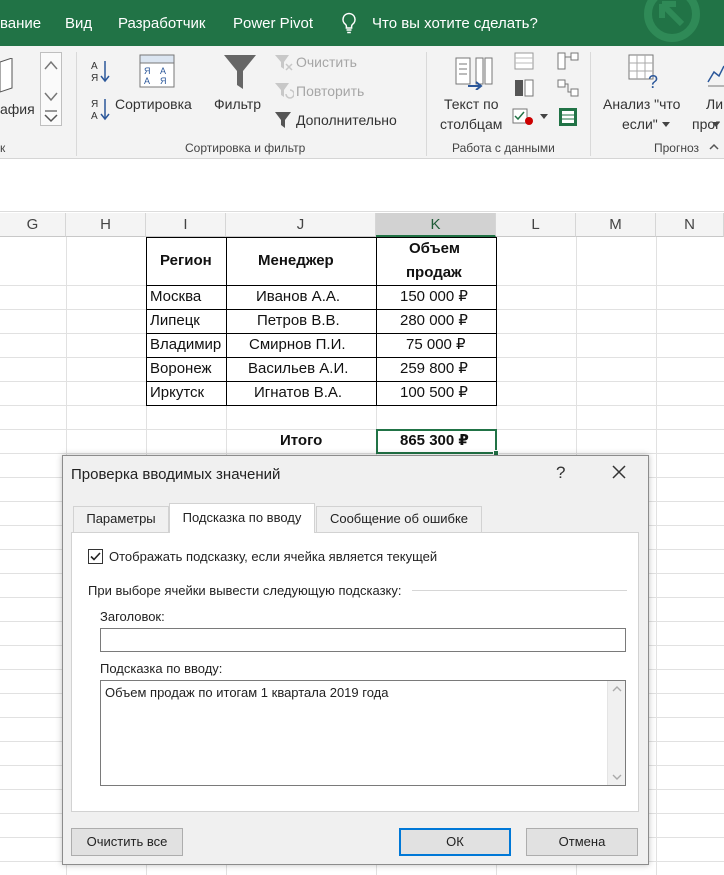  What do you see at coordinates (471, 124) in the screenshot?
I see `text-to-columns-line2: столбцам` at bounding box center [471, 124].